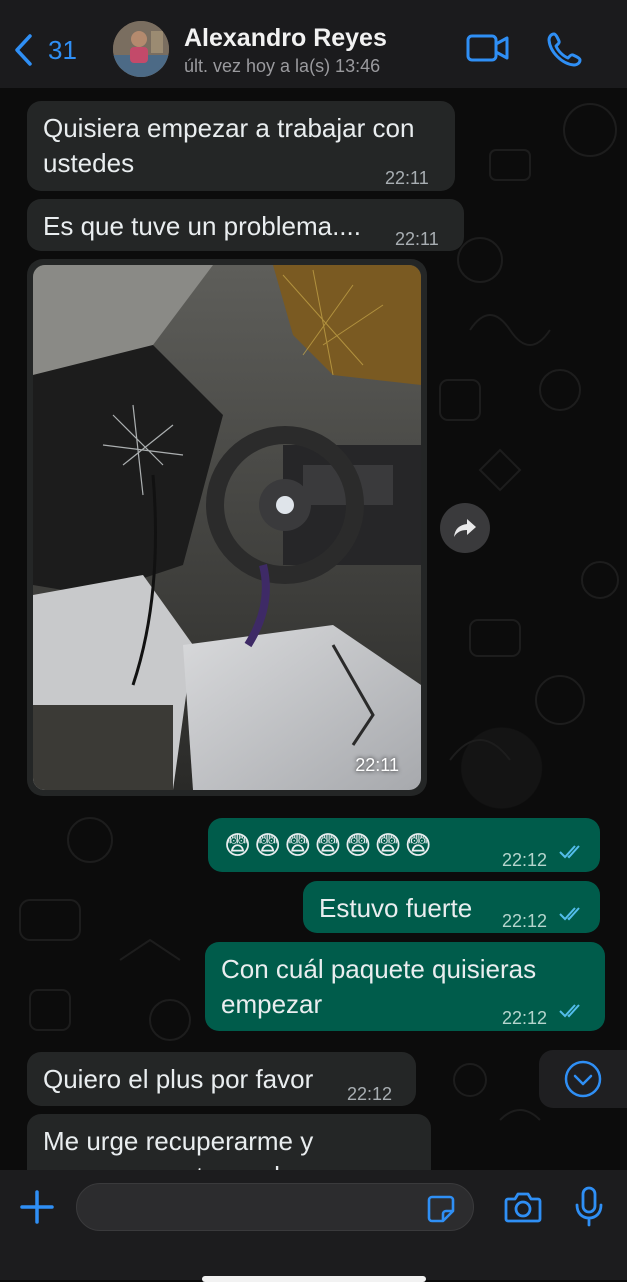 The height and width of the screenshot is (1282, 627). What do you see at coordinates (379, 969) in the screenshot?
I see `message-text-line: Con cuál paquete quisieras` at bounding box center [379, 969].